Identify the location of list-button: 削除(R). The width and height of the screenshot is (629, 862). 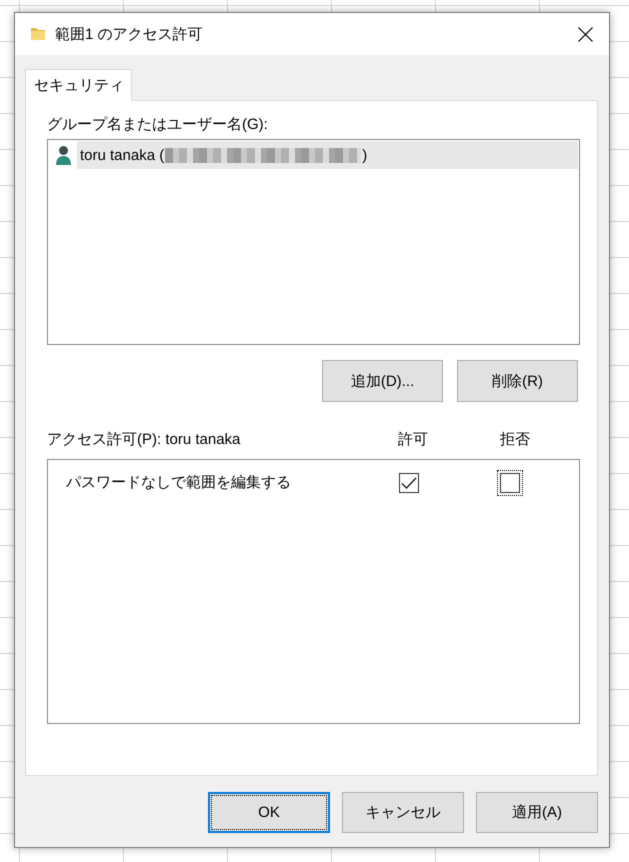
(517, 381).